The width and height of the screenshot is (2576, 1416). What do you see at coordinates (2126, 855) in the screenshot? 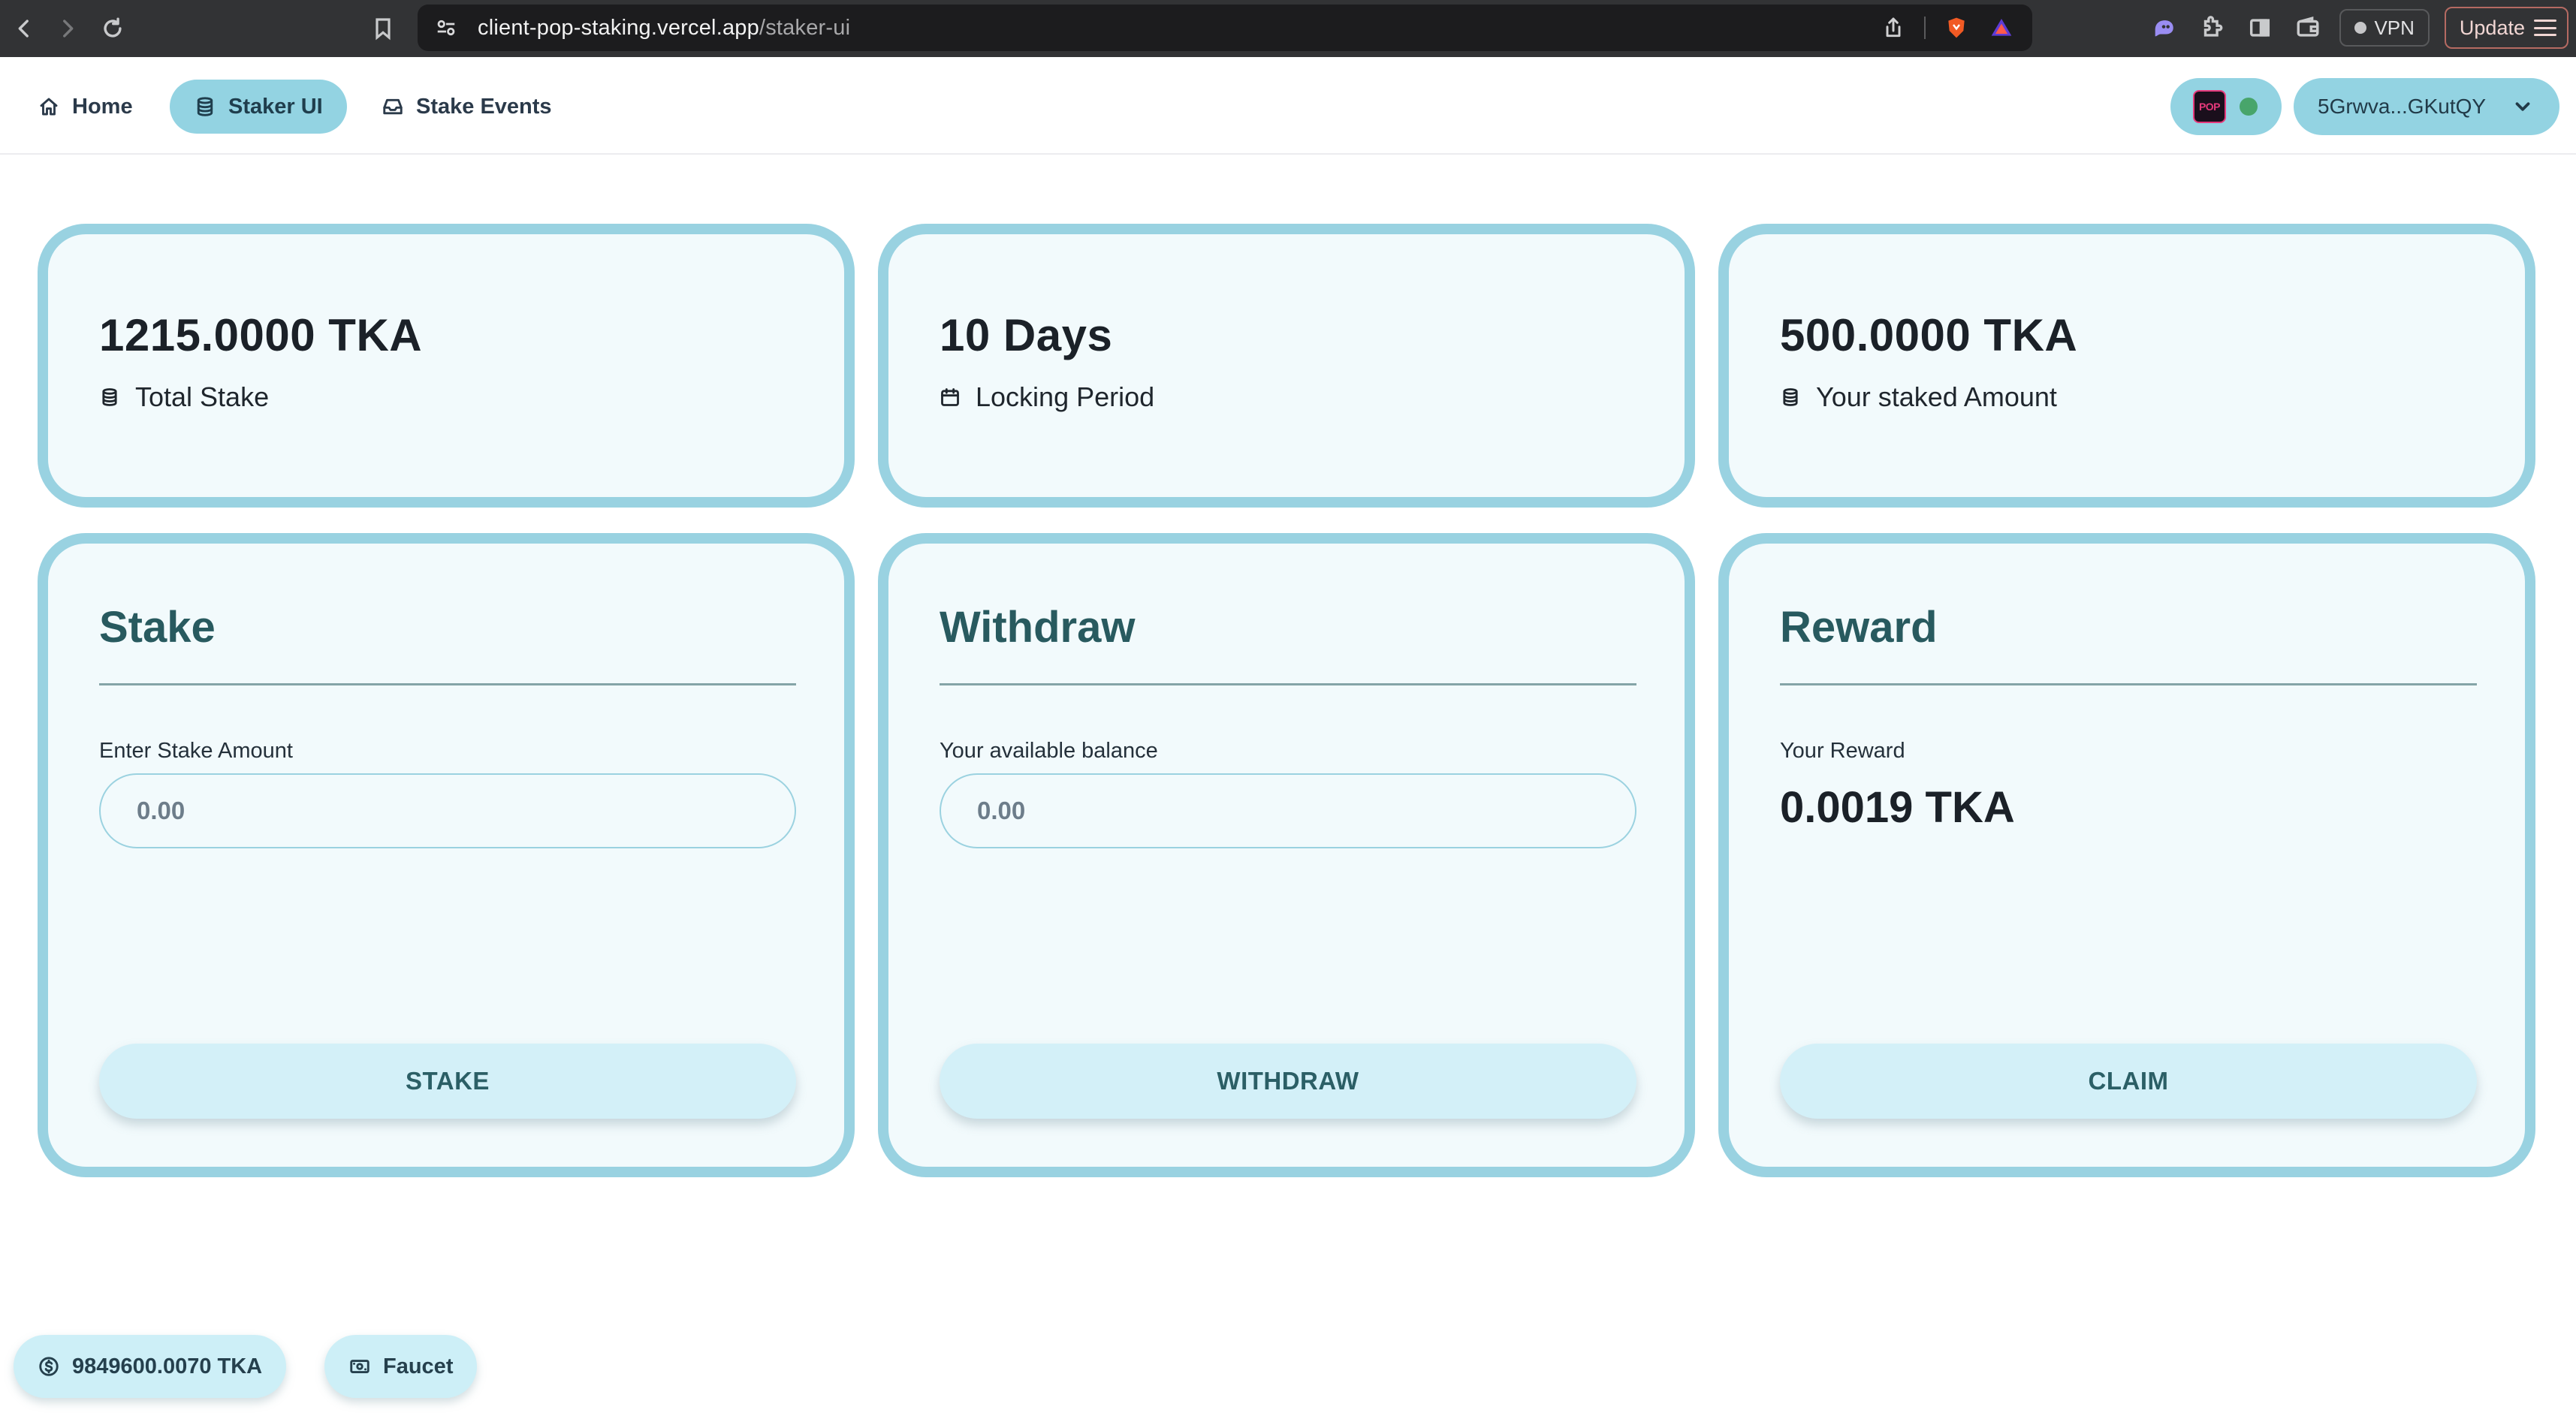
I see `reward-panel: Reward Your Reward 0.0019 TKA CLAIM` at bounding box center [2126, 855].